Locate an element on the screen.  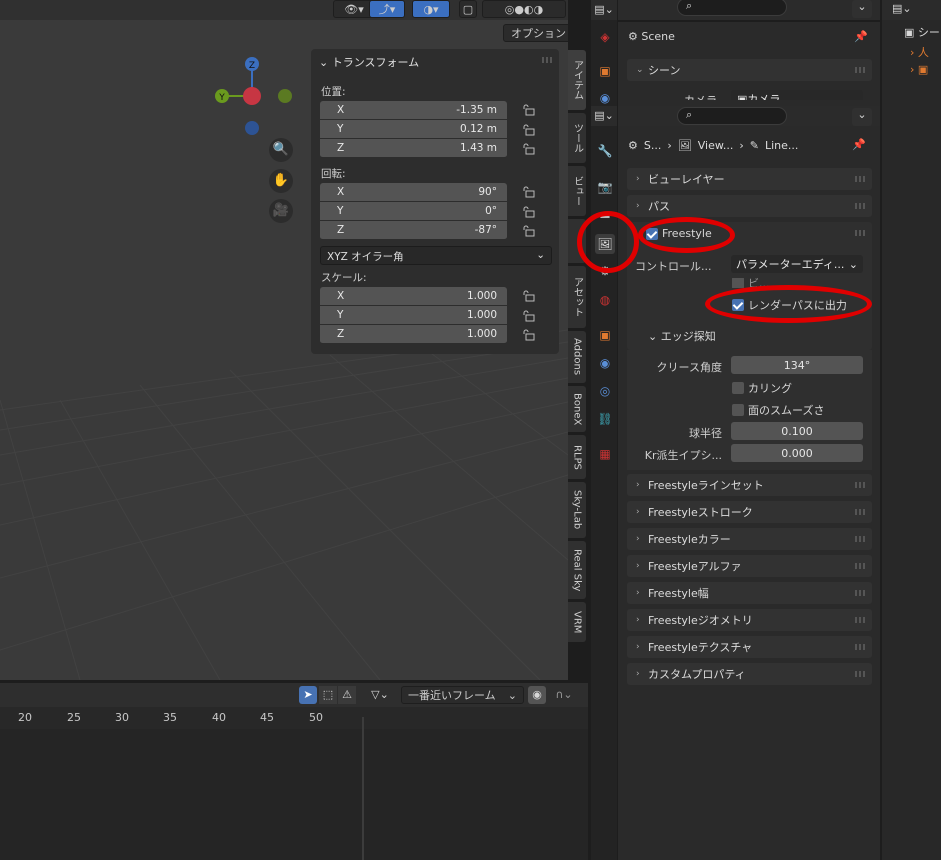
location-z-field: Z 1.43 m is located at coordinates (413, 148).